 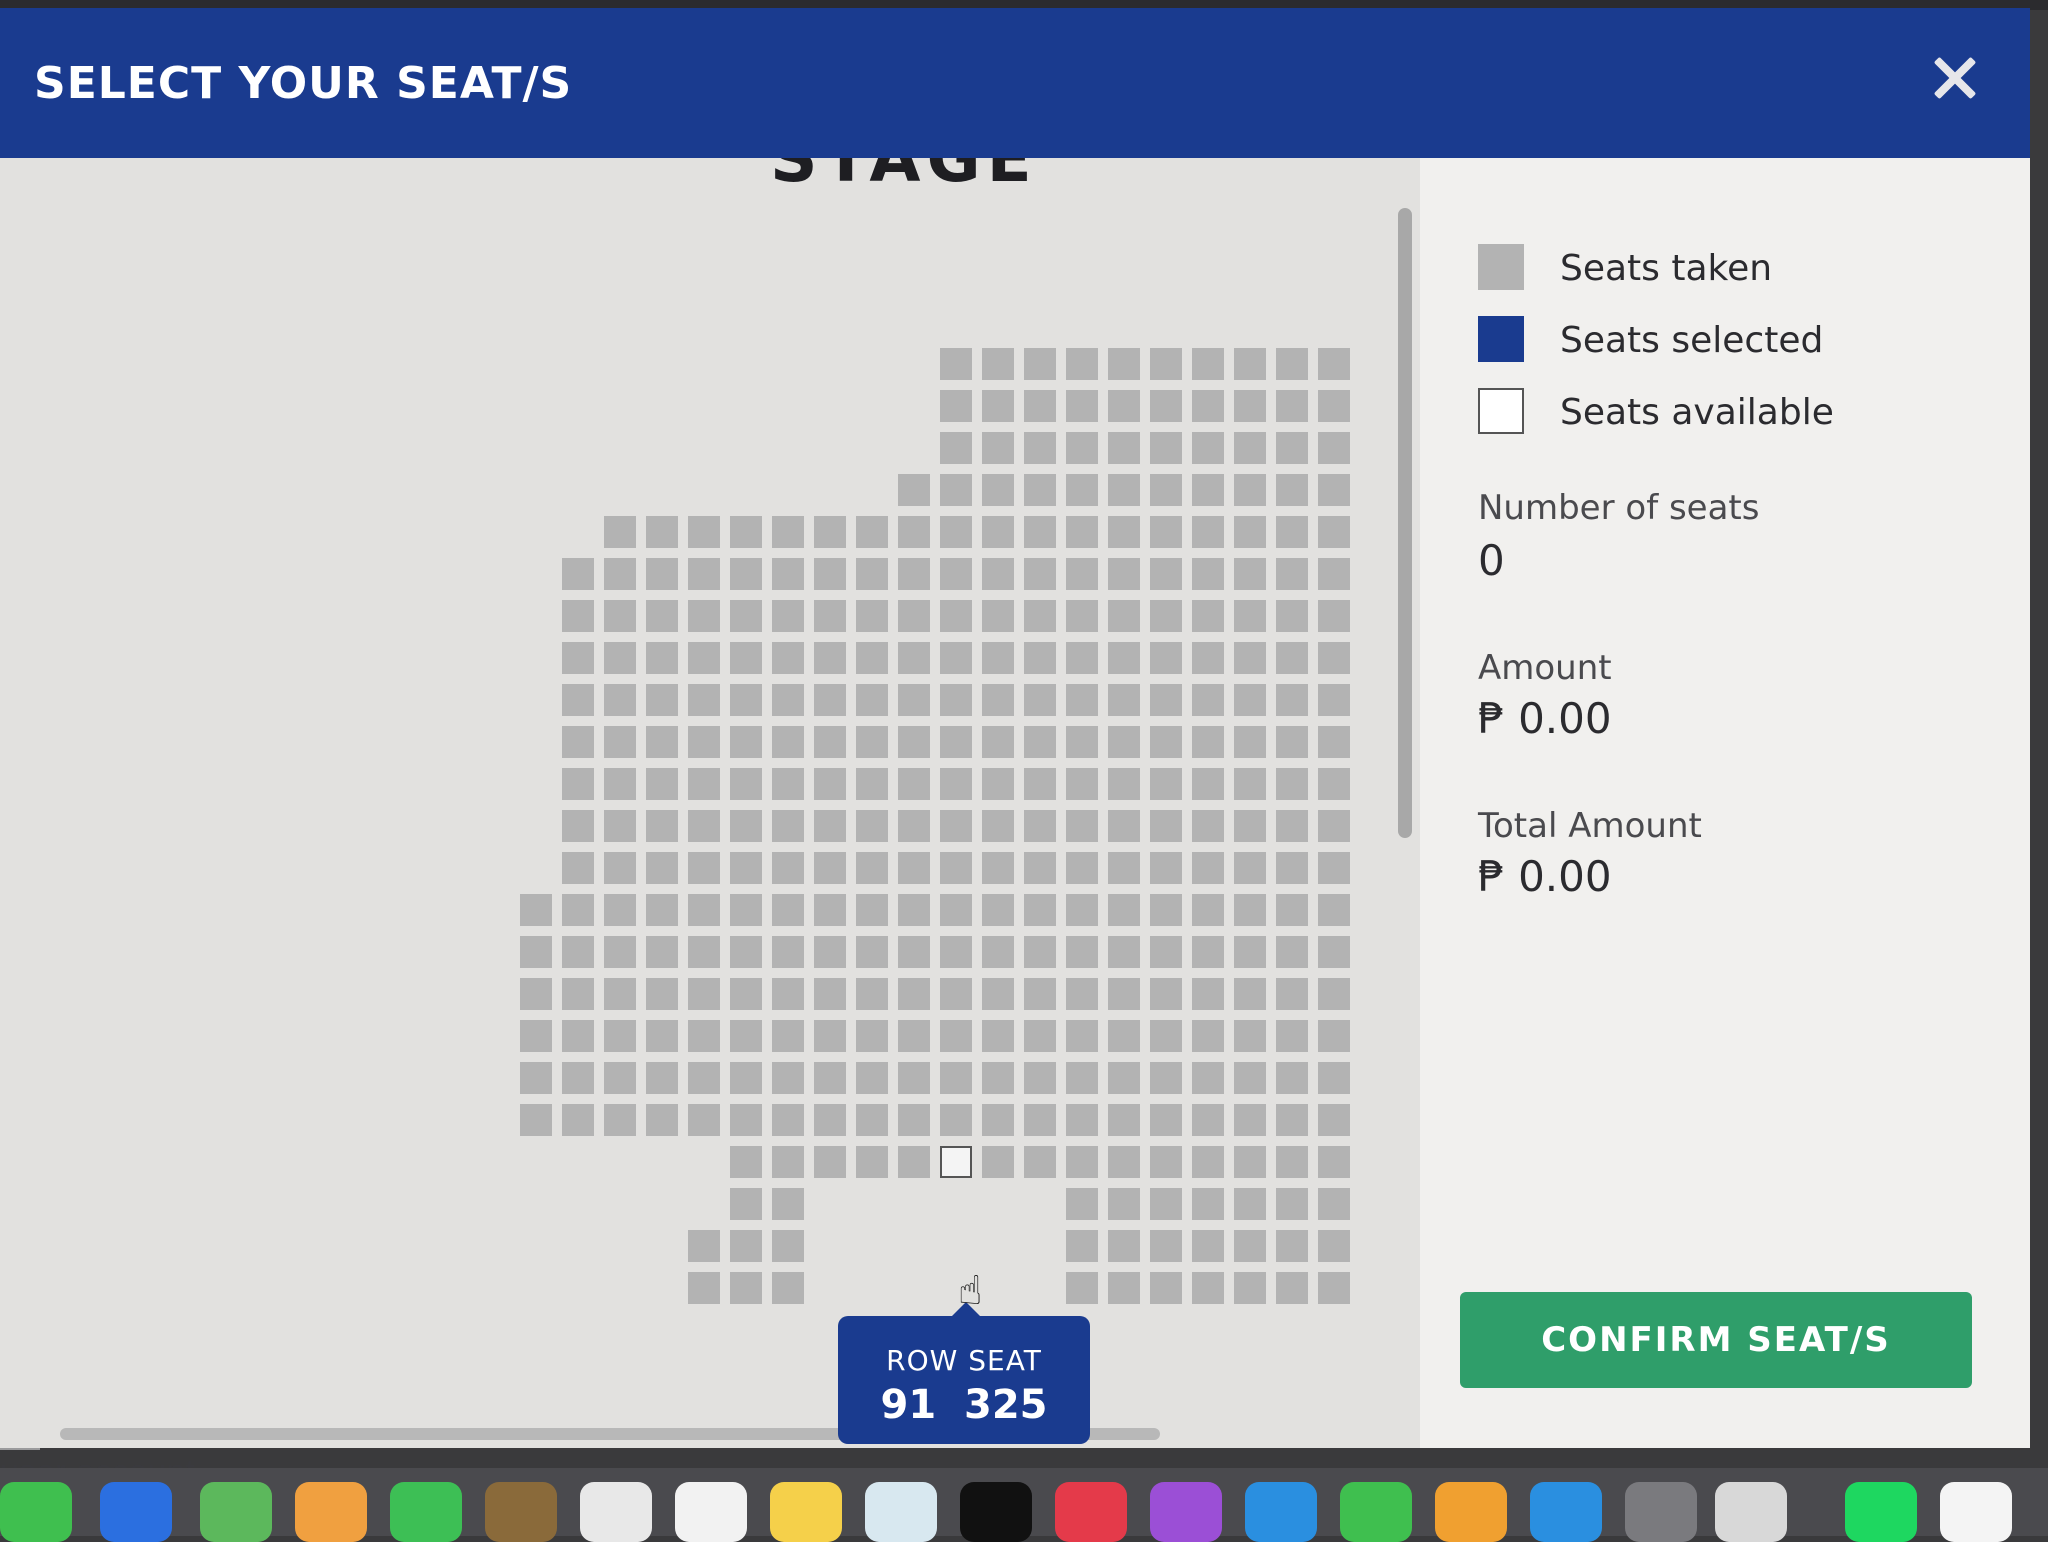 What do you see at coordinates (236, 1512) in the screenshot?
I see `maps-icon` at bounding box center [236, 1512].